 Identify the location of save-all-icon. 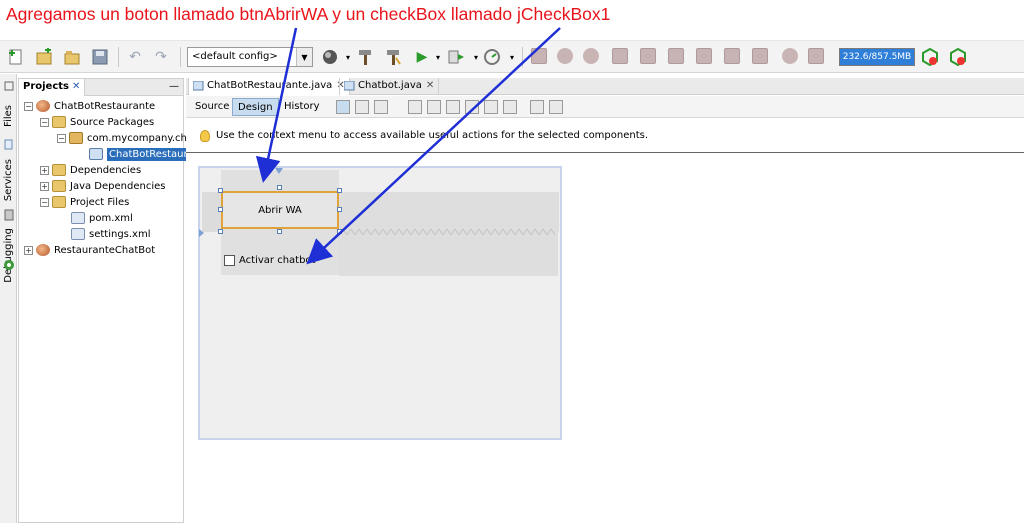
(100, 57).